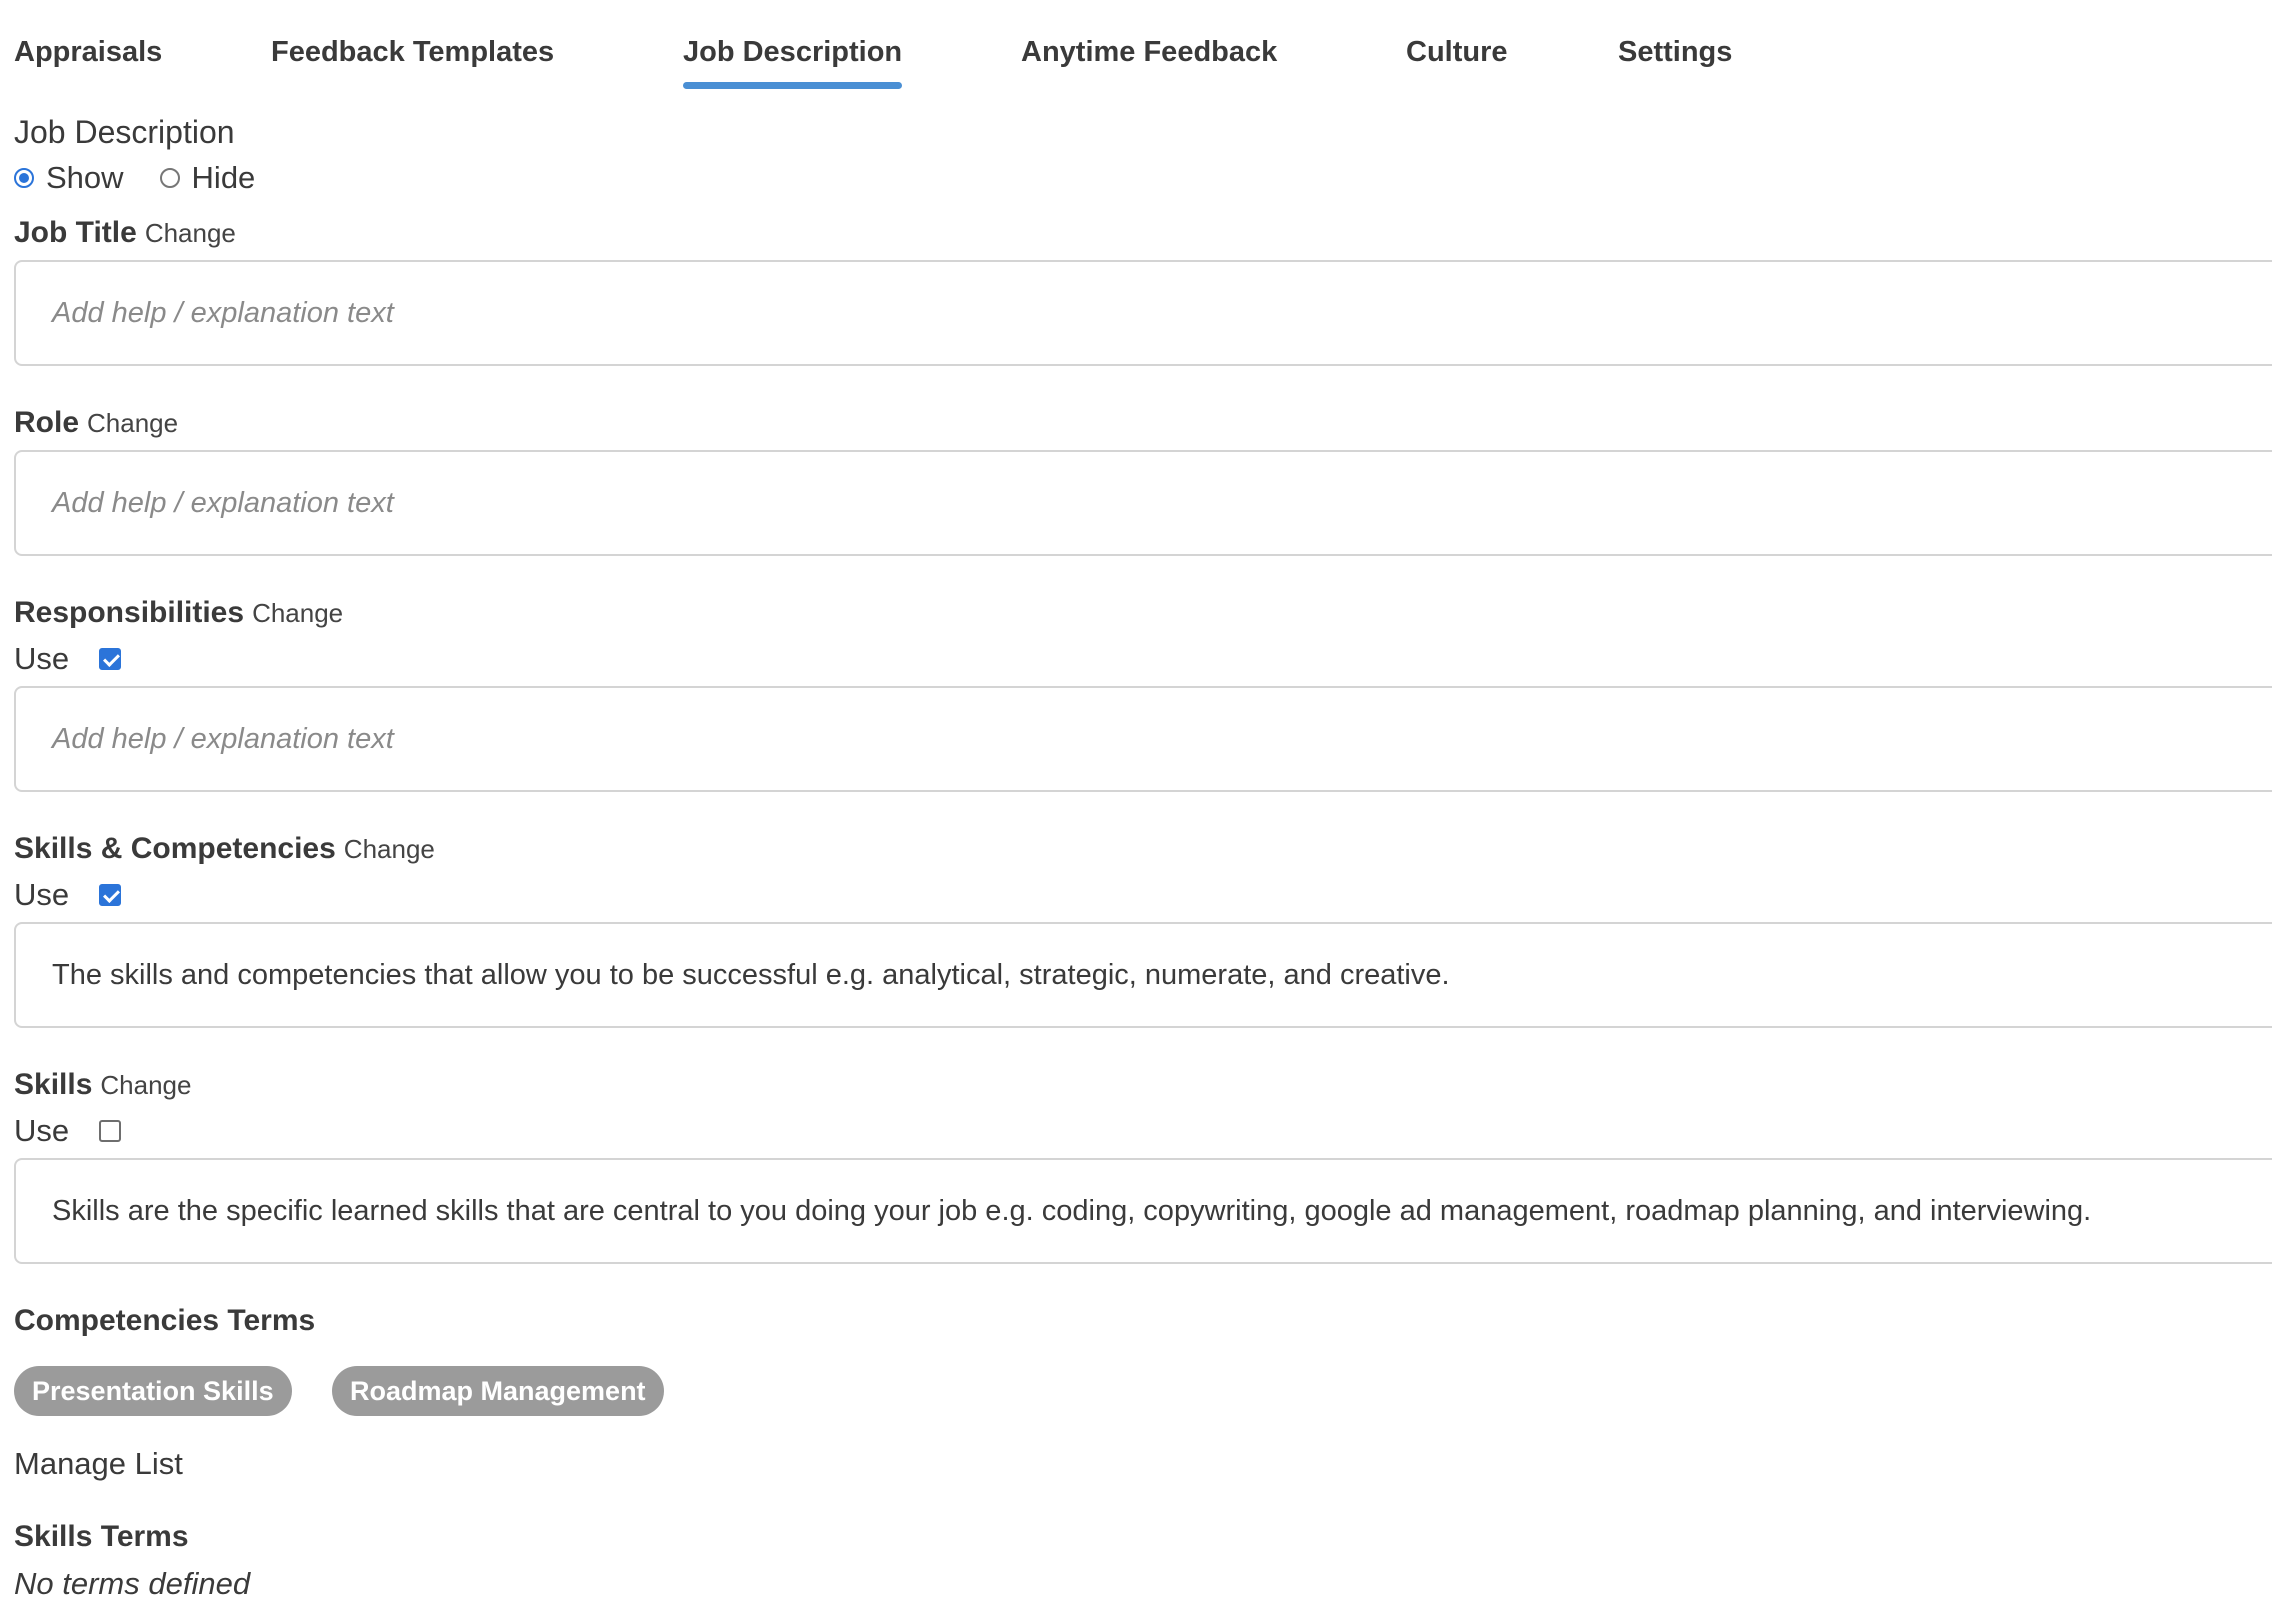 The image size is (2272, 1612). I want to click on skills-competencies-label: Skills & Competencies Change, so click(224, 849).